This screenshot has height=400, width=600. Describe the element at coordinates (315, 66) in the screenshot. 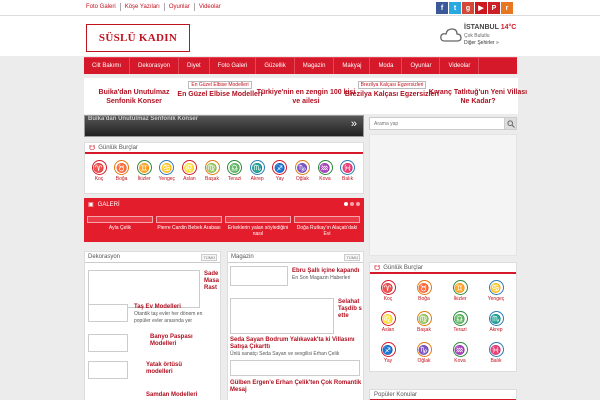

I see `nav-item-magazin: Magazin` at that location.